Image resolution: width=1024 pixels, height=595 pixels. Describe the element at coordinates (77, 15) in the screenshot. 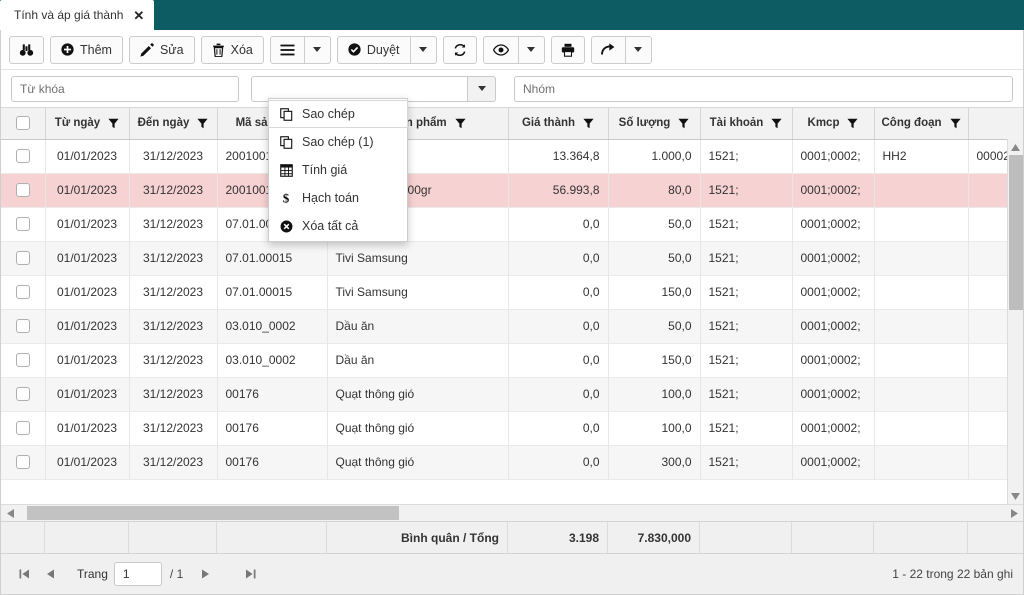

I see `tab-tinh-va-ap-gia-thanh: Tính và áp giá thành ✕` at that location.